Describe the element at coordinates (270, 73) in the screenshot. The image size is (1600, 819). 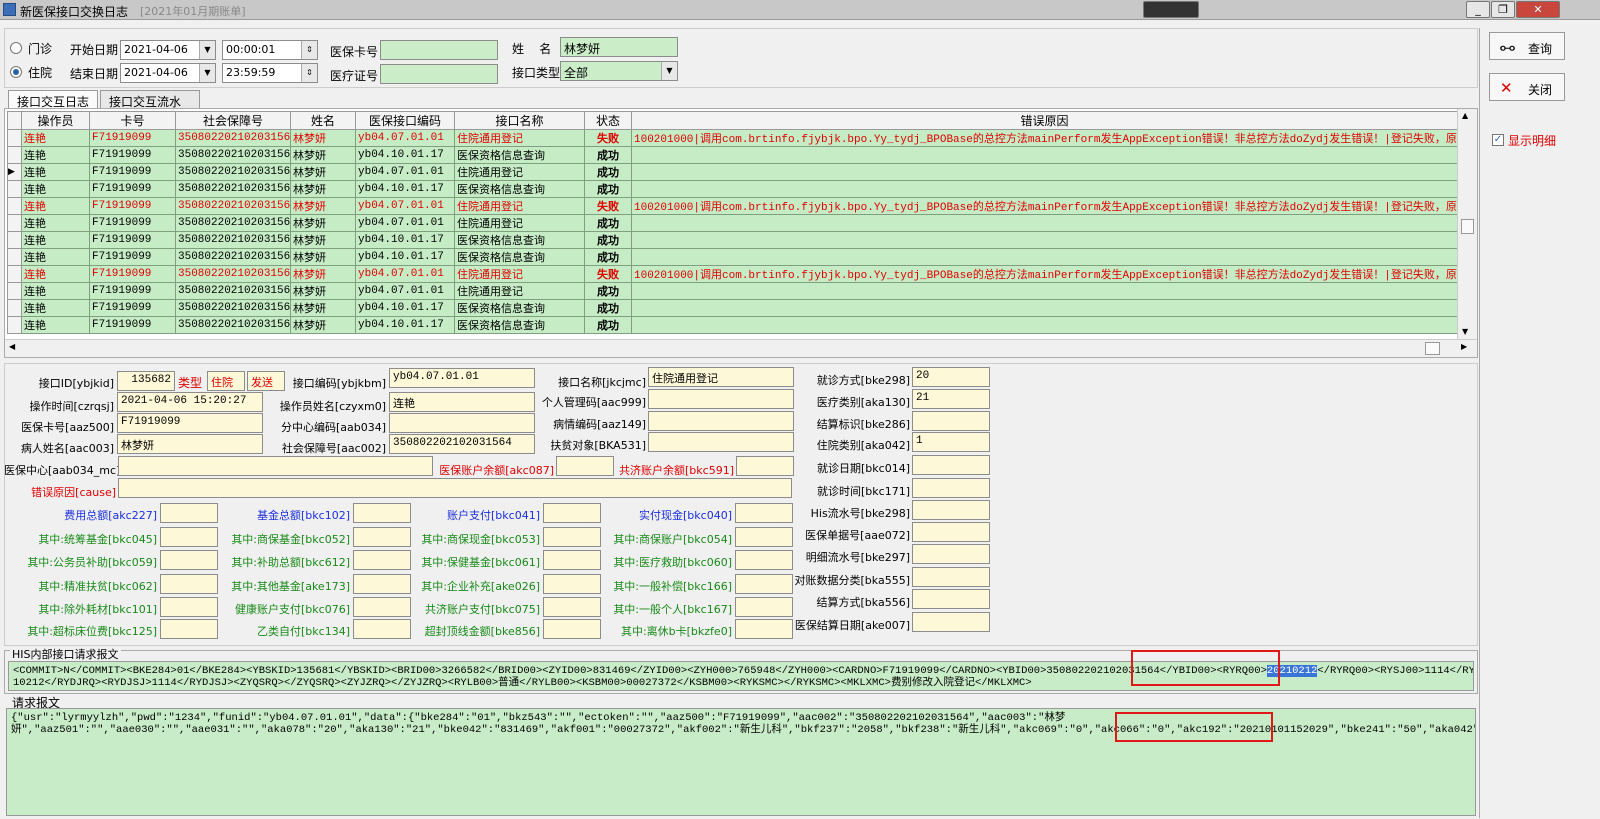
I see `end-time-spinner: 23:59:59 ⇕` at that location.